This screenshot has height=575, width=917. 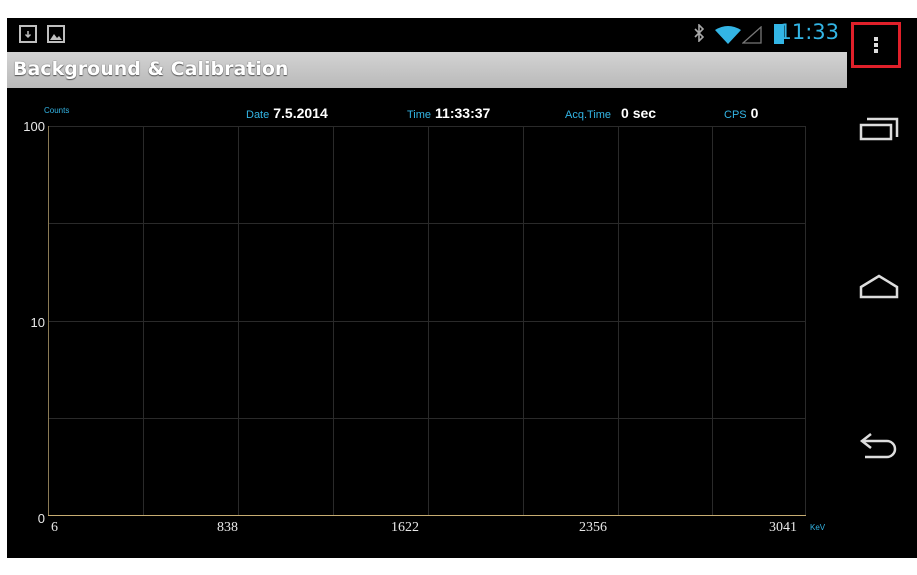 I want to click on x-axis, so click(x=427, y=515).